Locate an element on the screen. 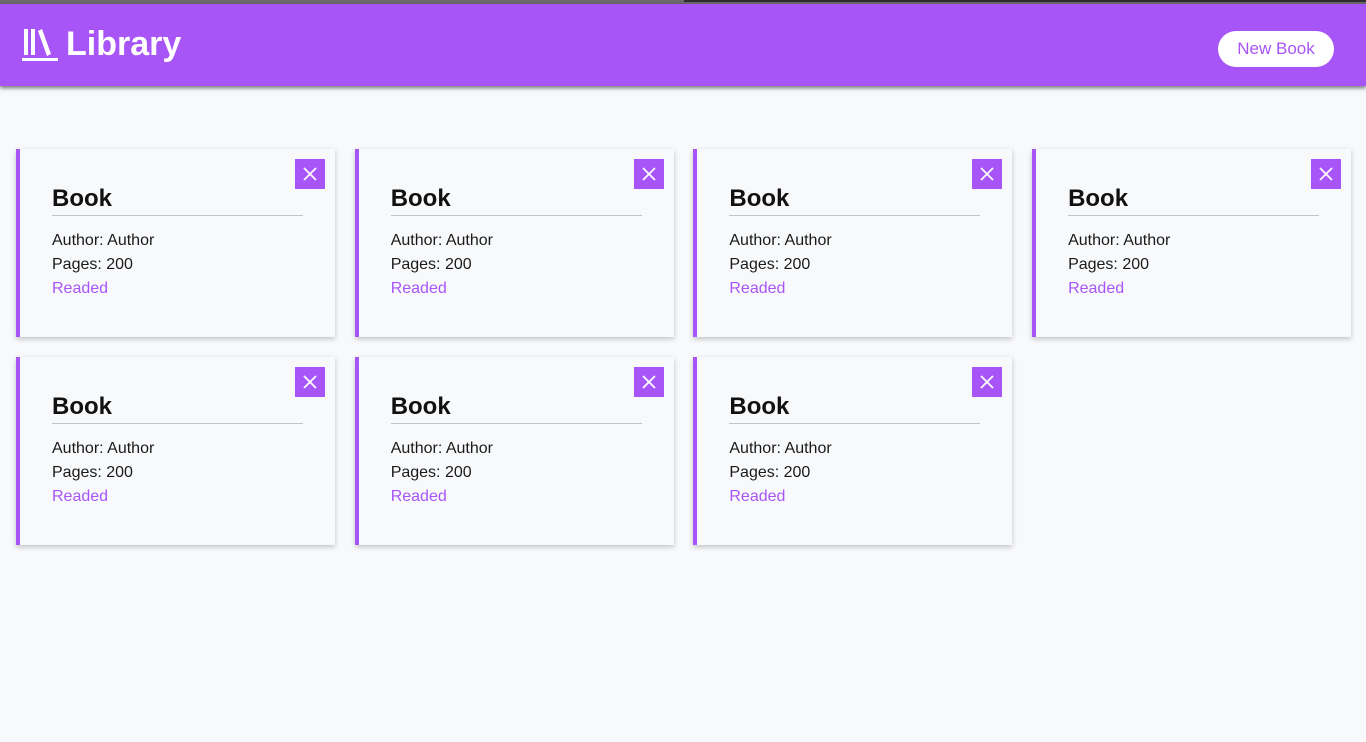  brand: Library is located at coordinates (101, 45).